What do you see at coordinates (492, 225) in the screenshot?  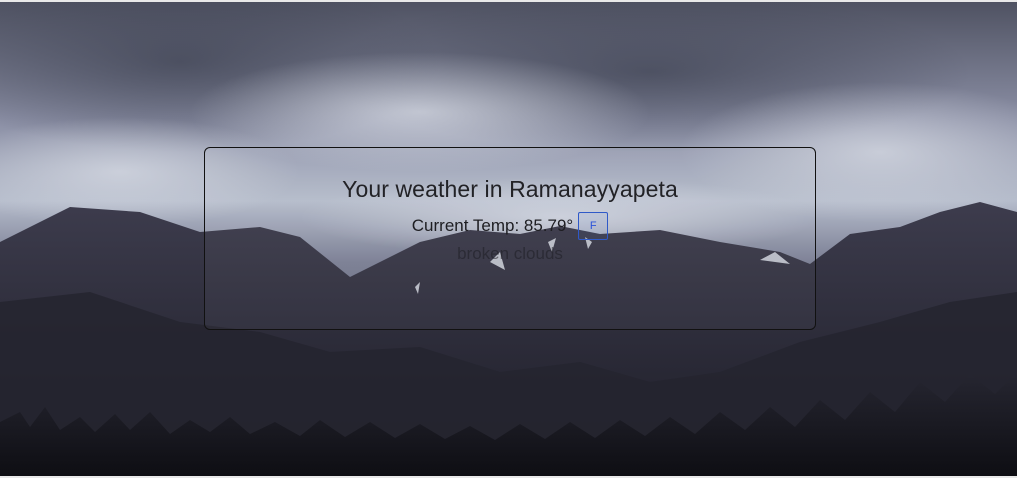 I see `current-temp-label: Current Temp: 85.79°` at bounding box center [492, 225].